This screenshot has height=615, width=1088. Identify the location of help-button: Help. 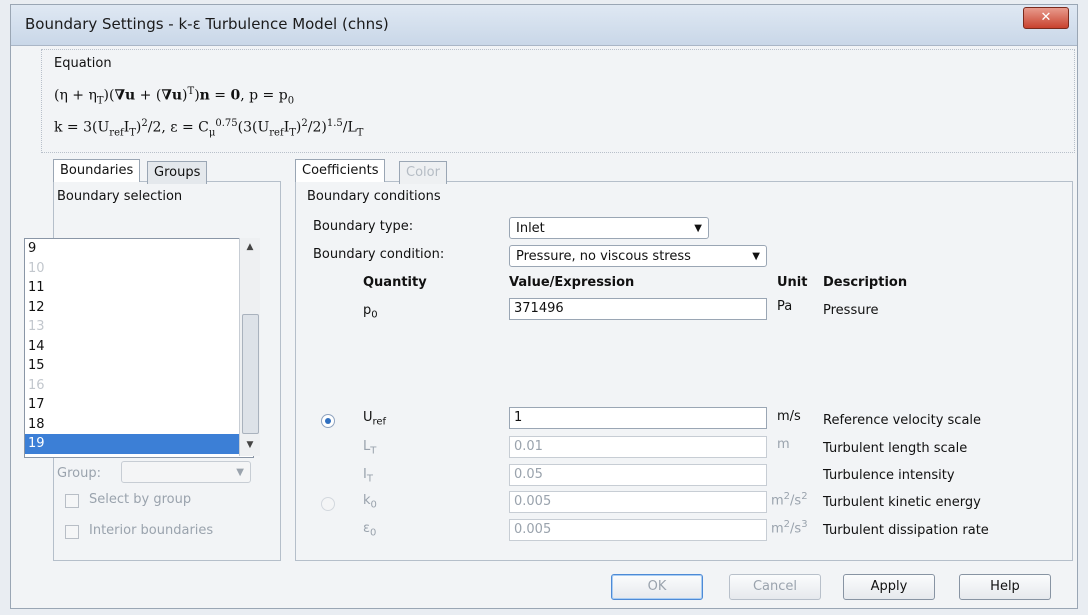
(1005, 587).